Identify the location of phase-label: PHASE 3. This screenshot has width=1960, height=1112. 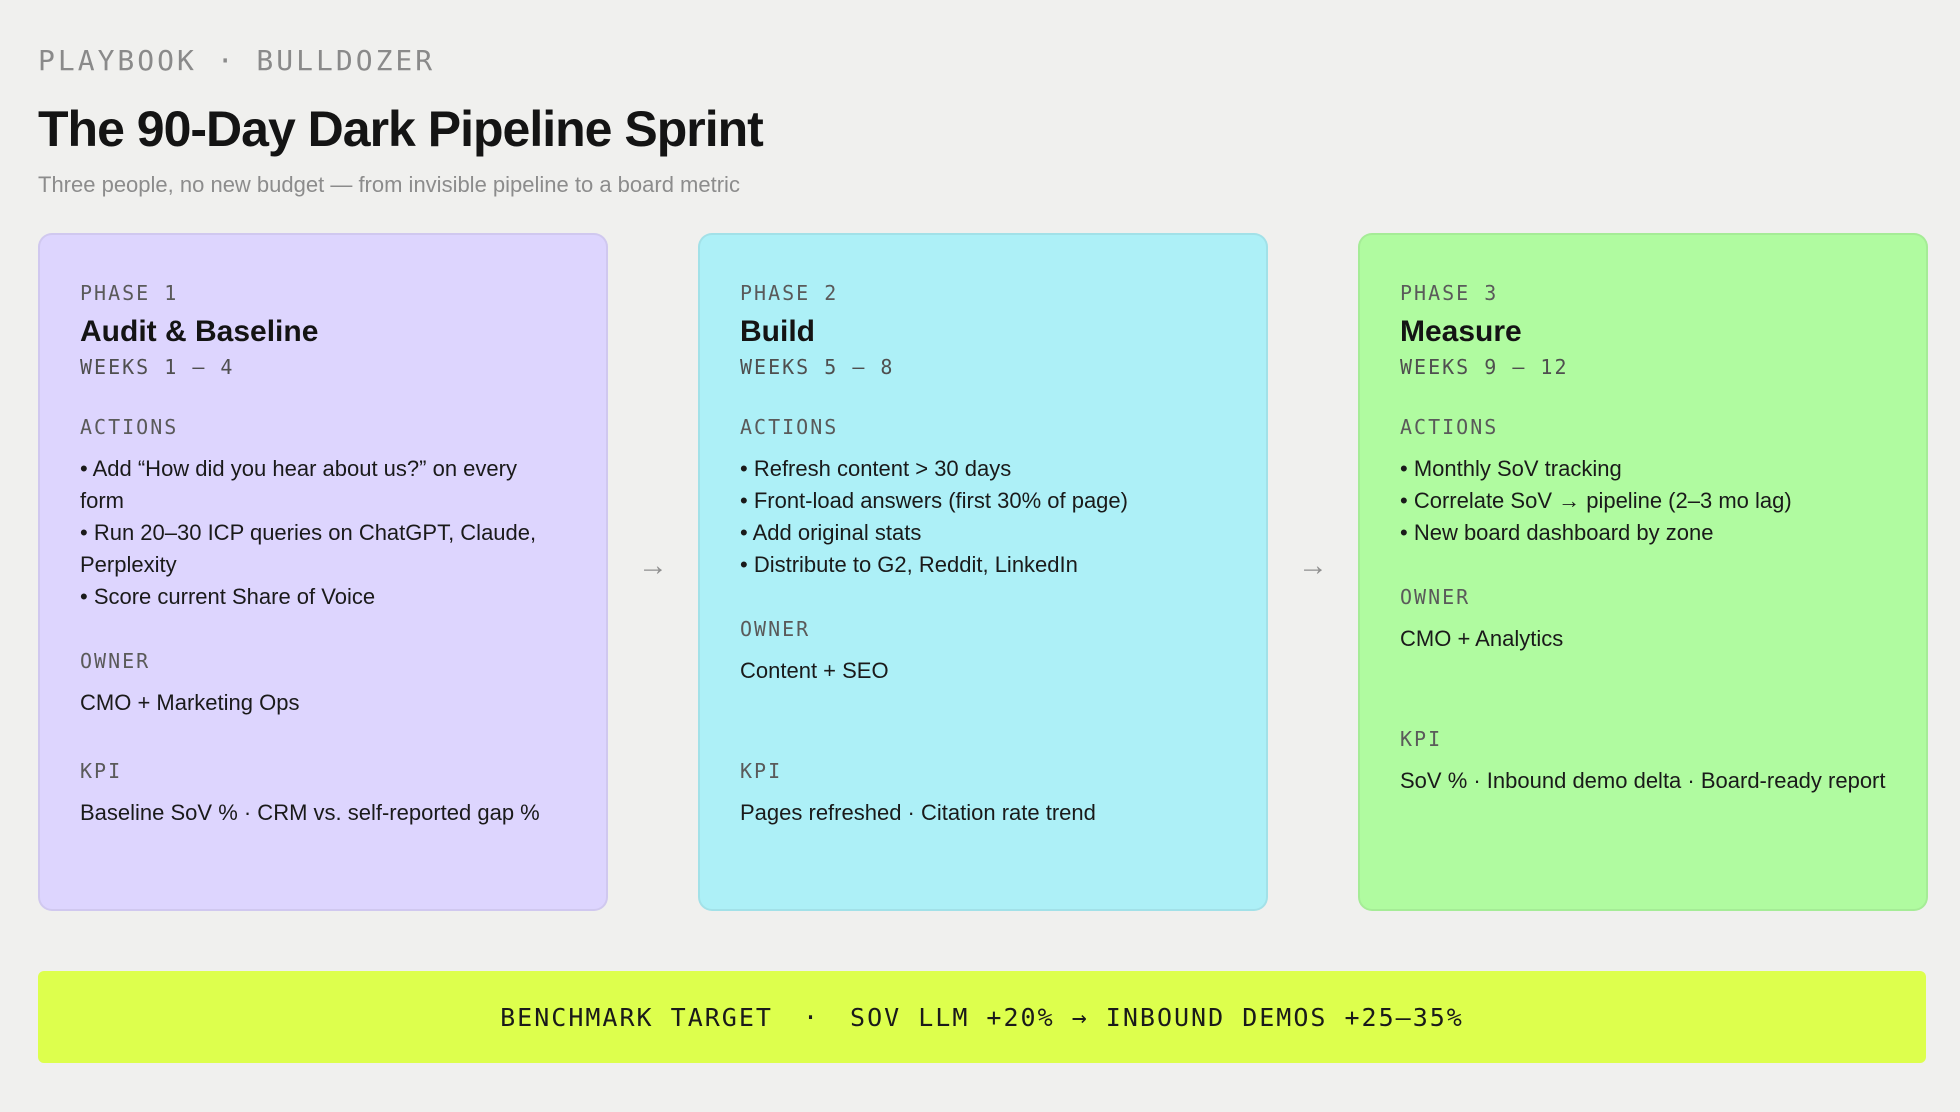
(1449, 293).